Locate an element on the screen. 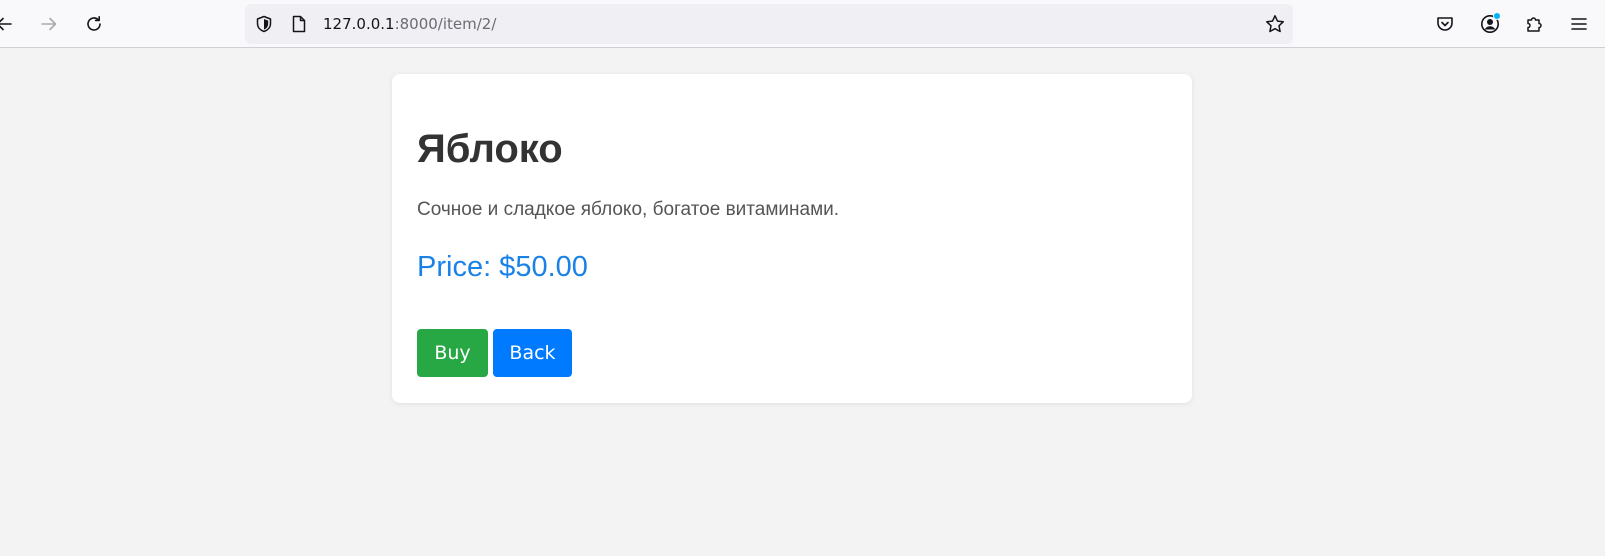 This screenshot has height=556, width=1605. back-button-page: Back is located at coordinates (532, 353).